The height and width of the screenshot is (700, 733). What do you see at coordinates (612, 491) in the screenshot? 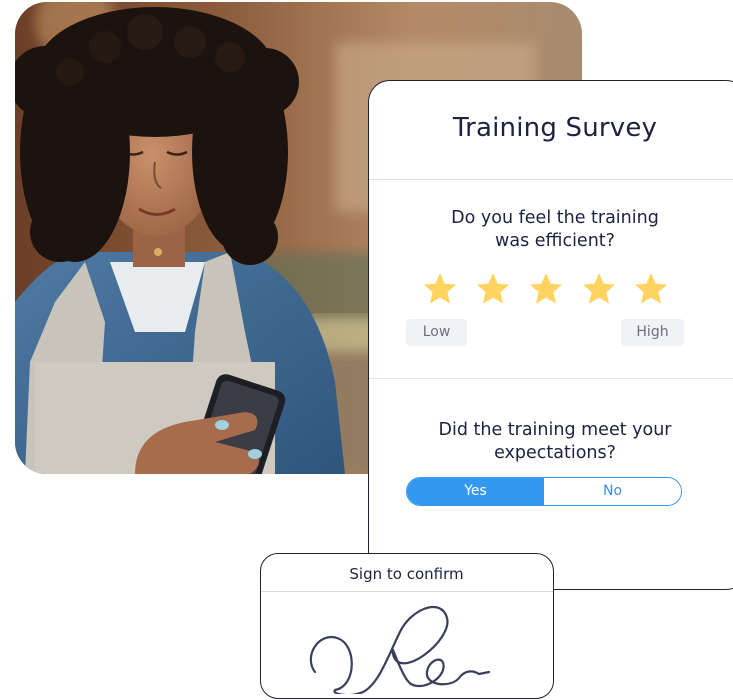
I see `no-option: No` at bounding box center [612, 491].